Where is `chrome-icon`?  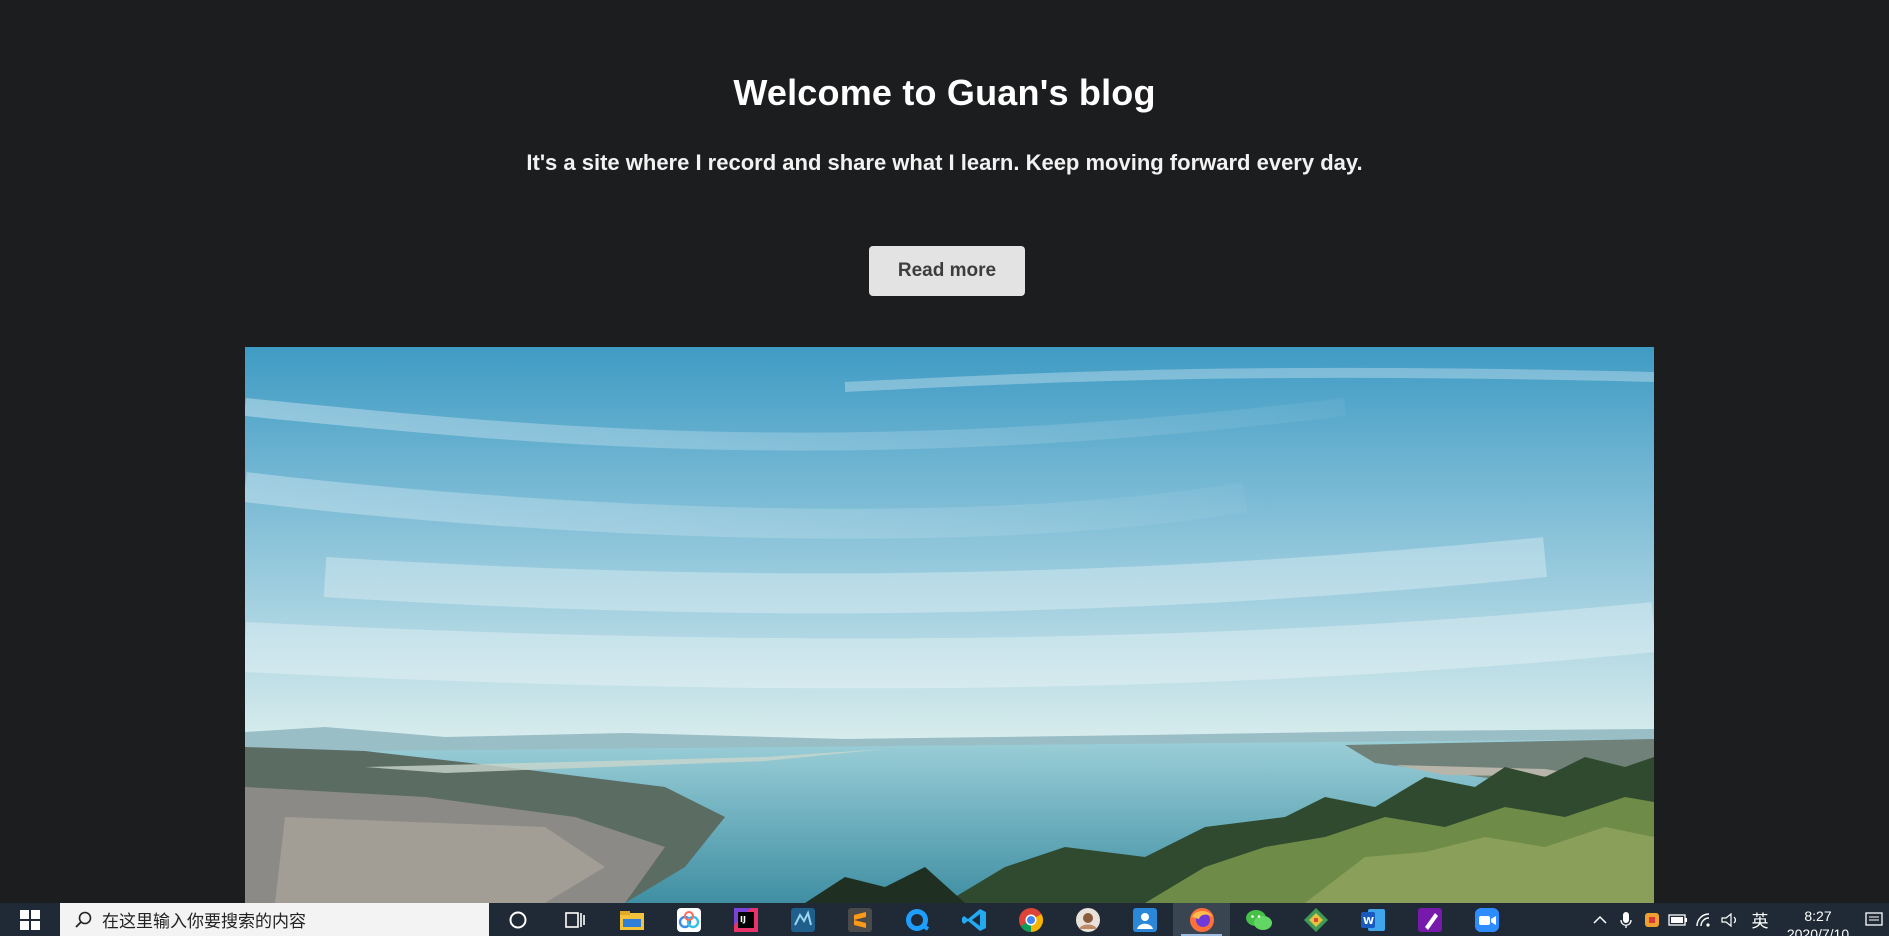
chrome-icon is located at coordinates (1030, 919).